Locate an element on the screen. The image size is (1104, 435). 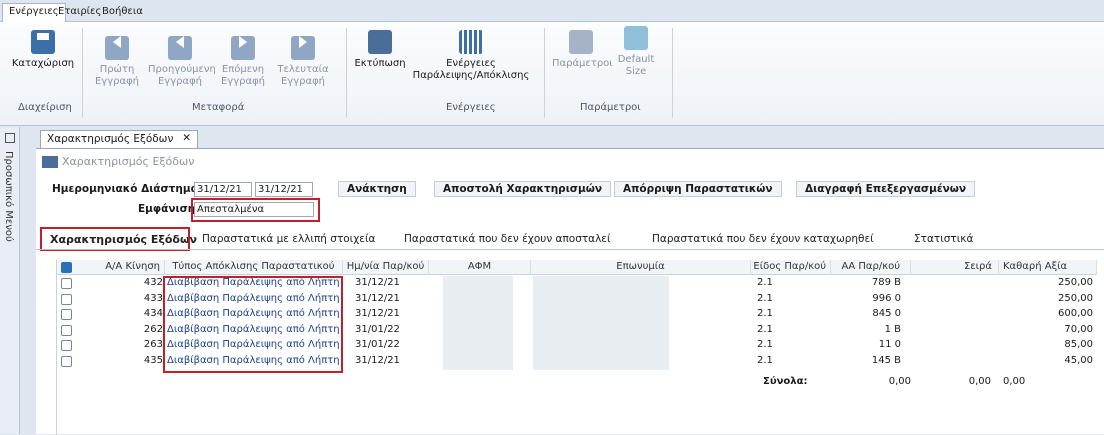
resize-icon is located at coordinates (636, 38).